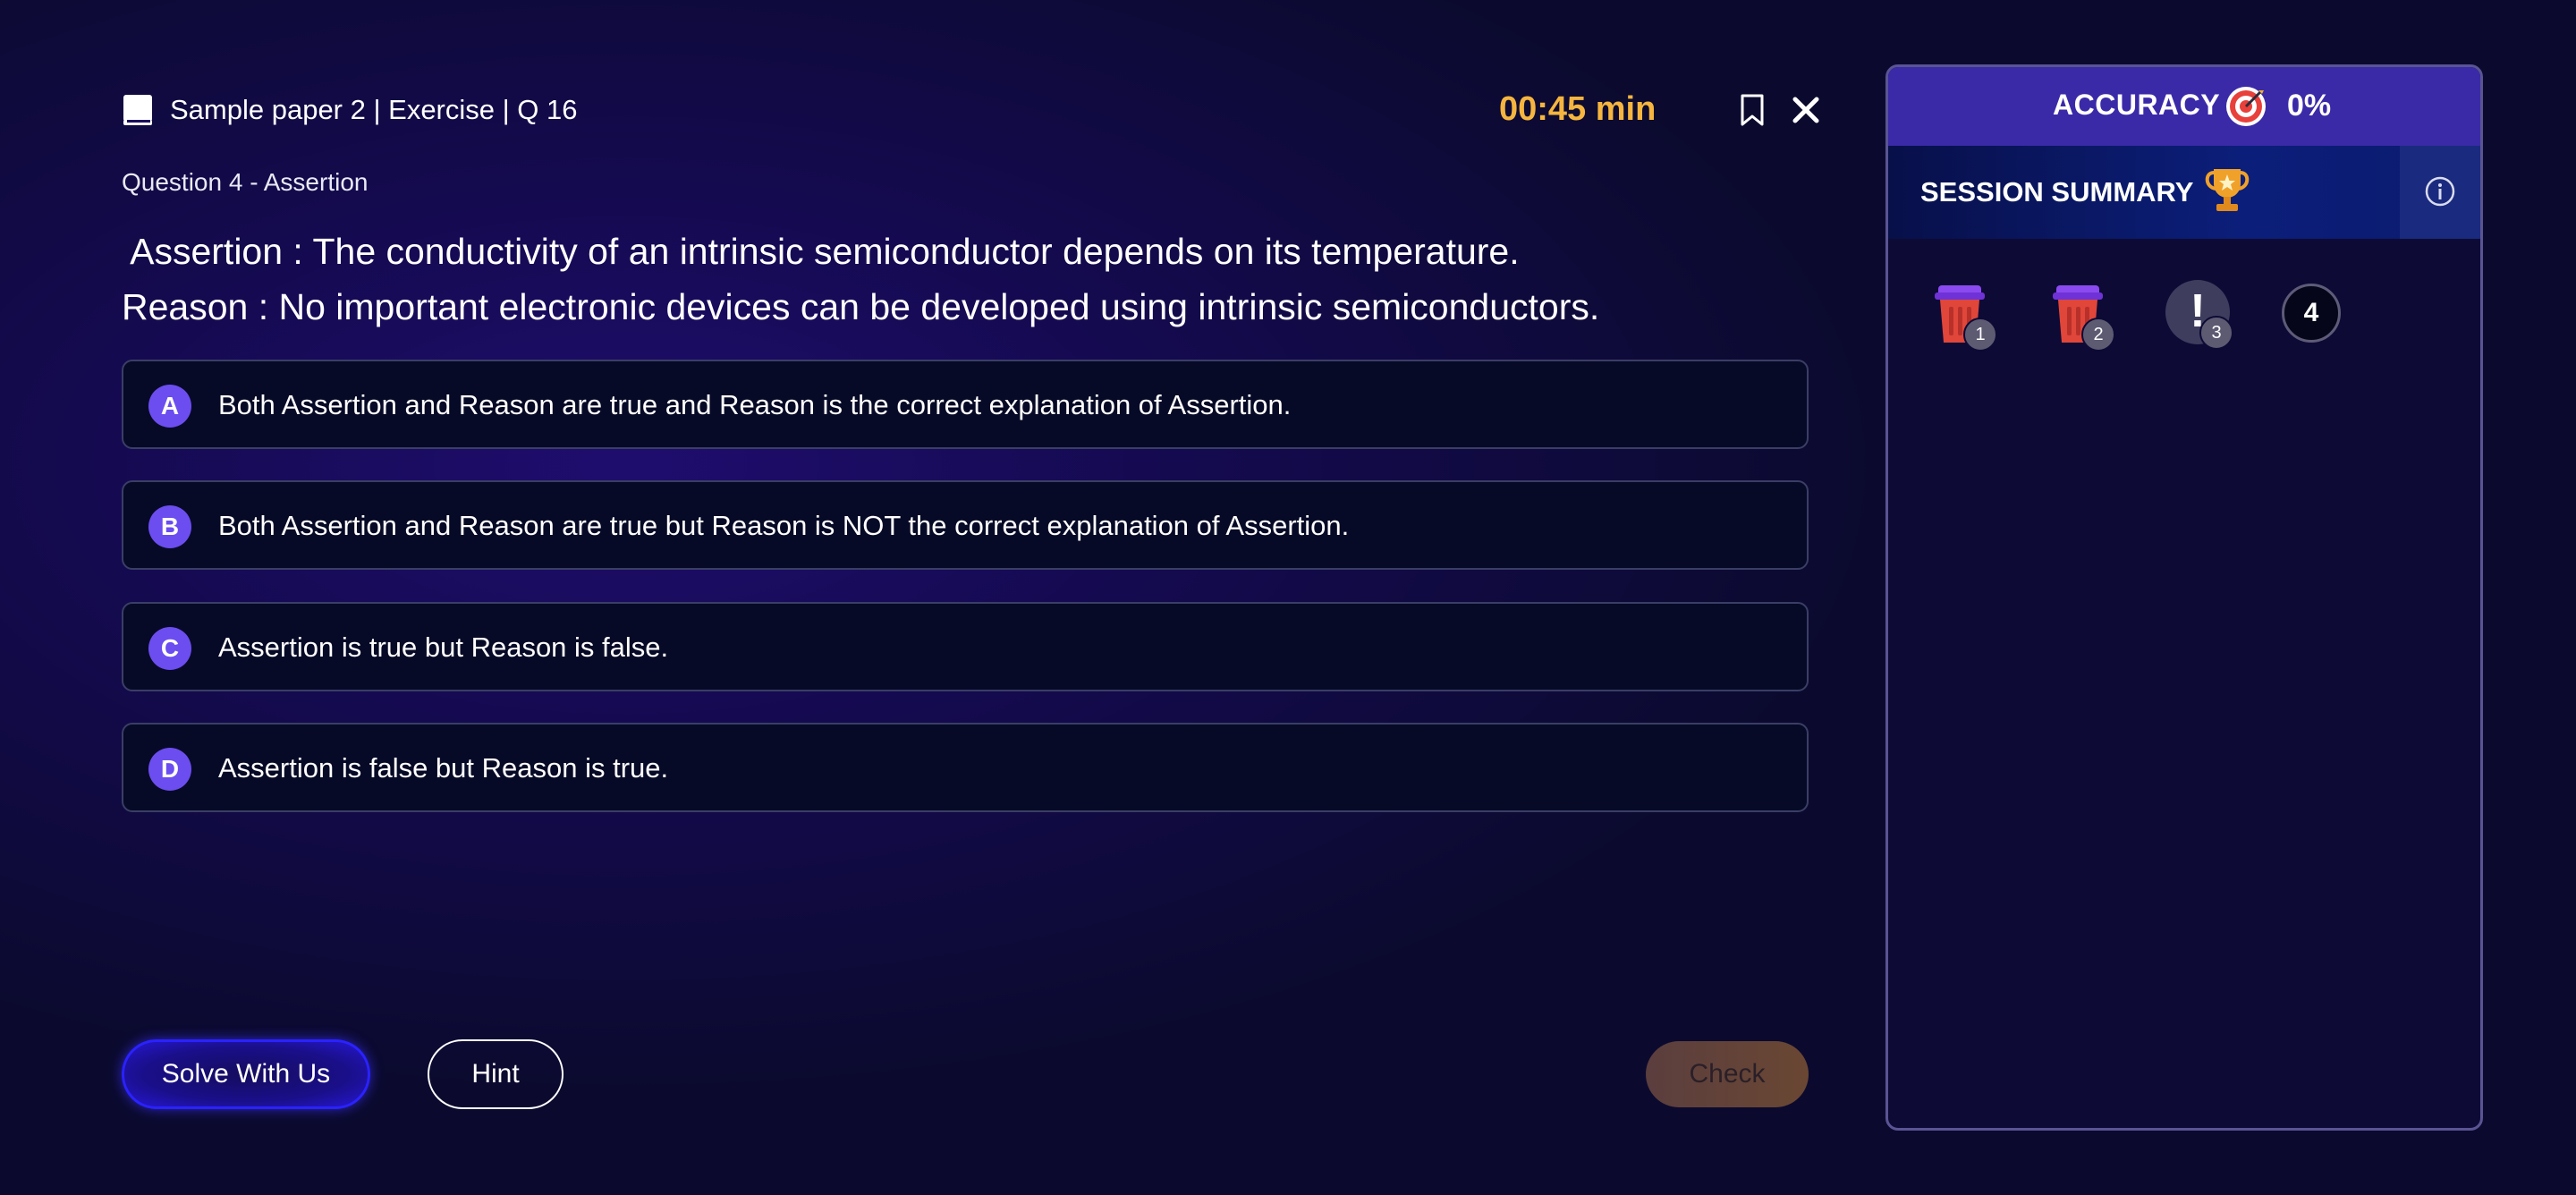 This screenshot has width=2576, height=1195. I want to click on bookmark-icon, so click(1752, 110).